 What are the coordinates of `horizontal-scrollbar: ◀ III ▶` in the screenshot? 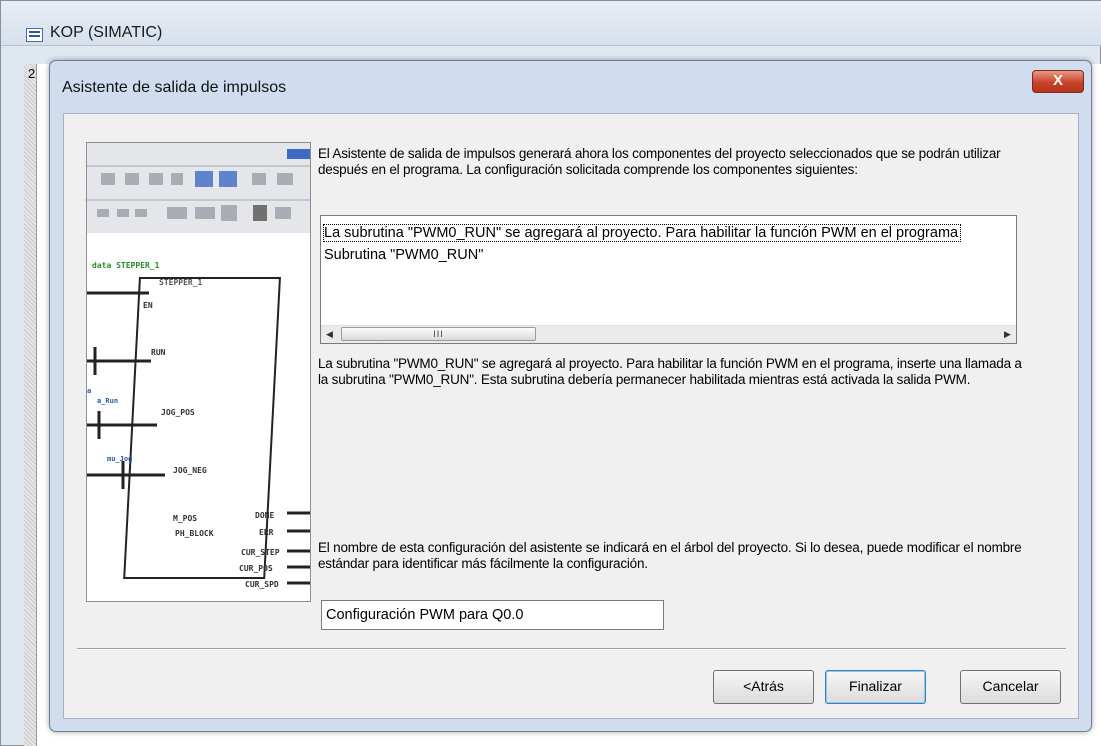 It's located at (668, 334).